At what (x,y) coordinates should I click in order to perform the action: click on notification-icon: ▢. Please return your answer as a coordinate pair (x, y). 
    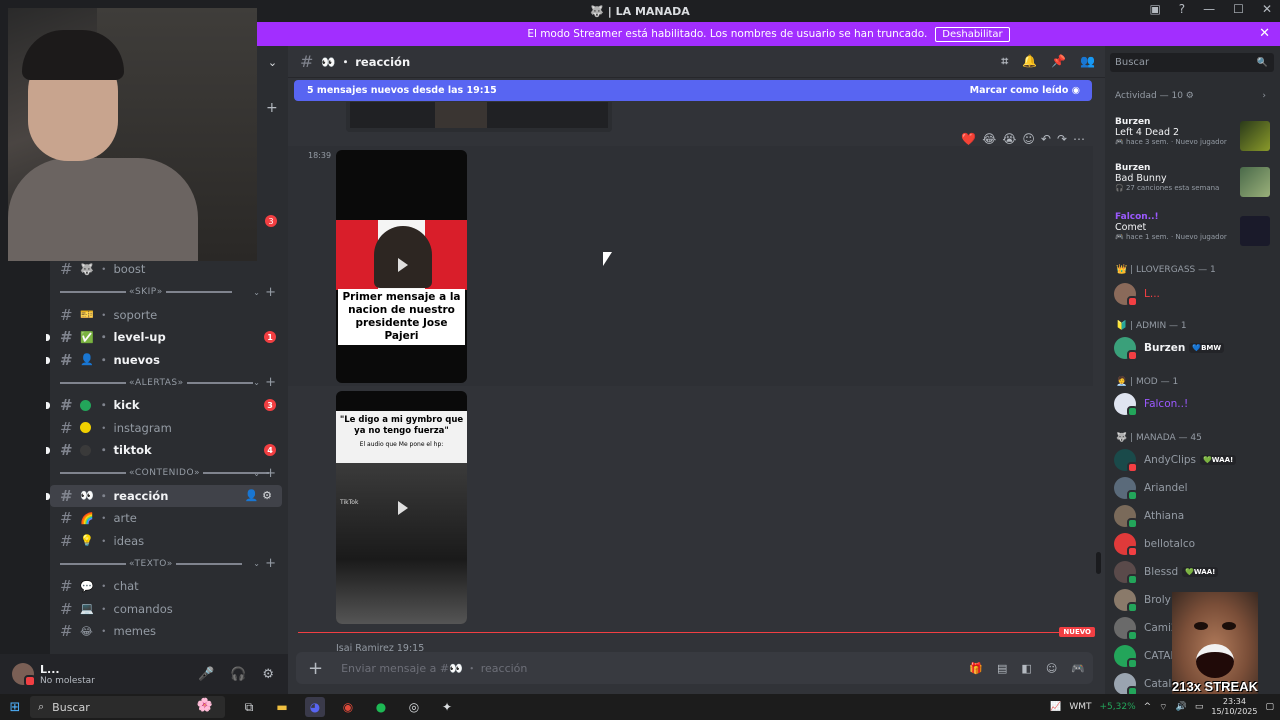
    Looking at the image, I should click on (1269, 707).